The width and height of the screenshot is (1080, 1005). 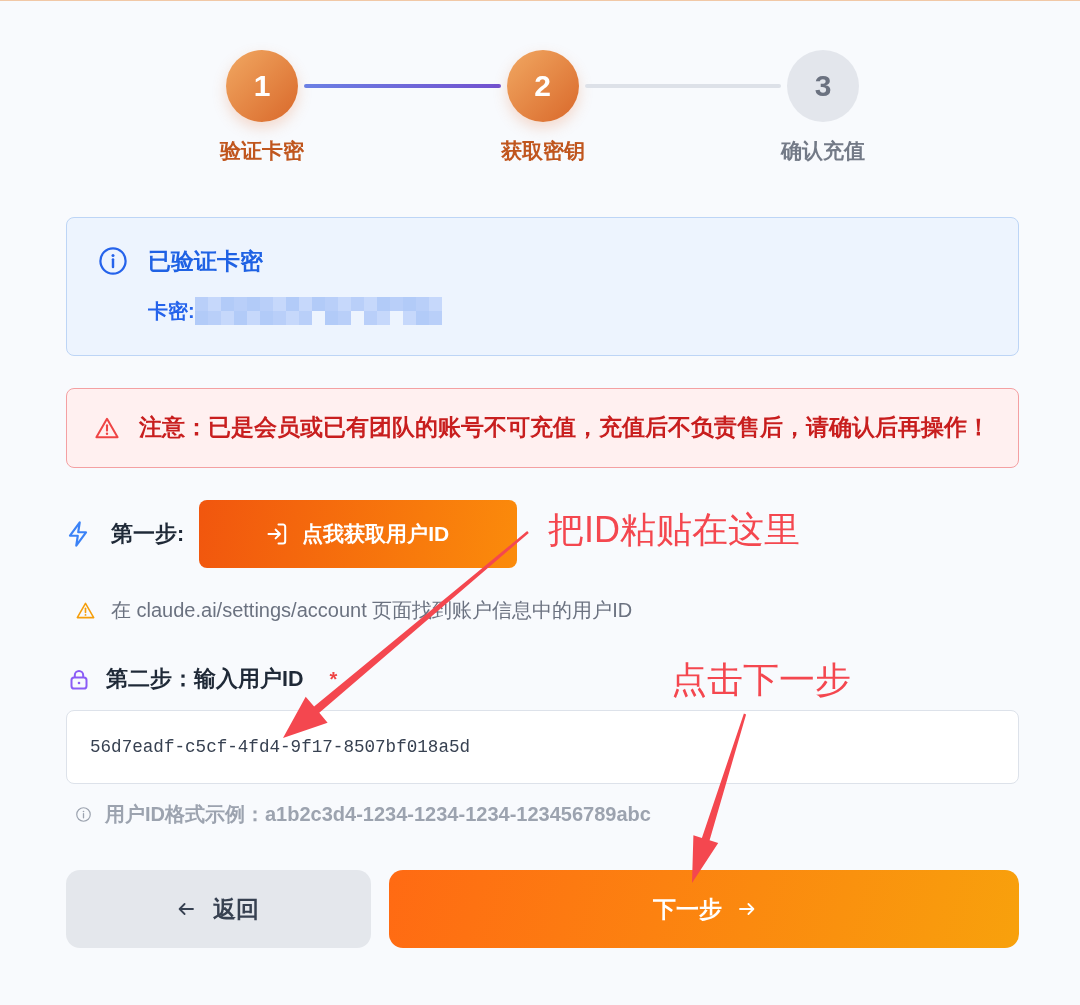 What do you see at coordinates (262, 151) in the screenshot?
I see `step-label: 验证卡密` at bounding box center [262, 151].